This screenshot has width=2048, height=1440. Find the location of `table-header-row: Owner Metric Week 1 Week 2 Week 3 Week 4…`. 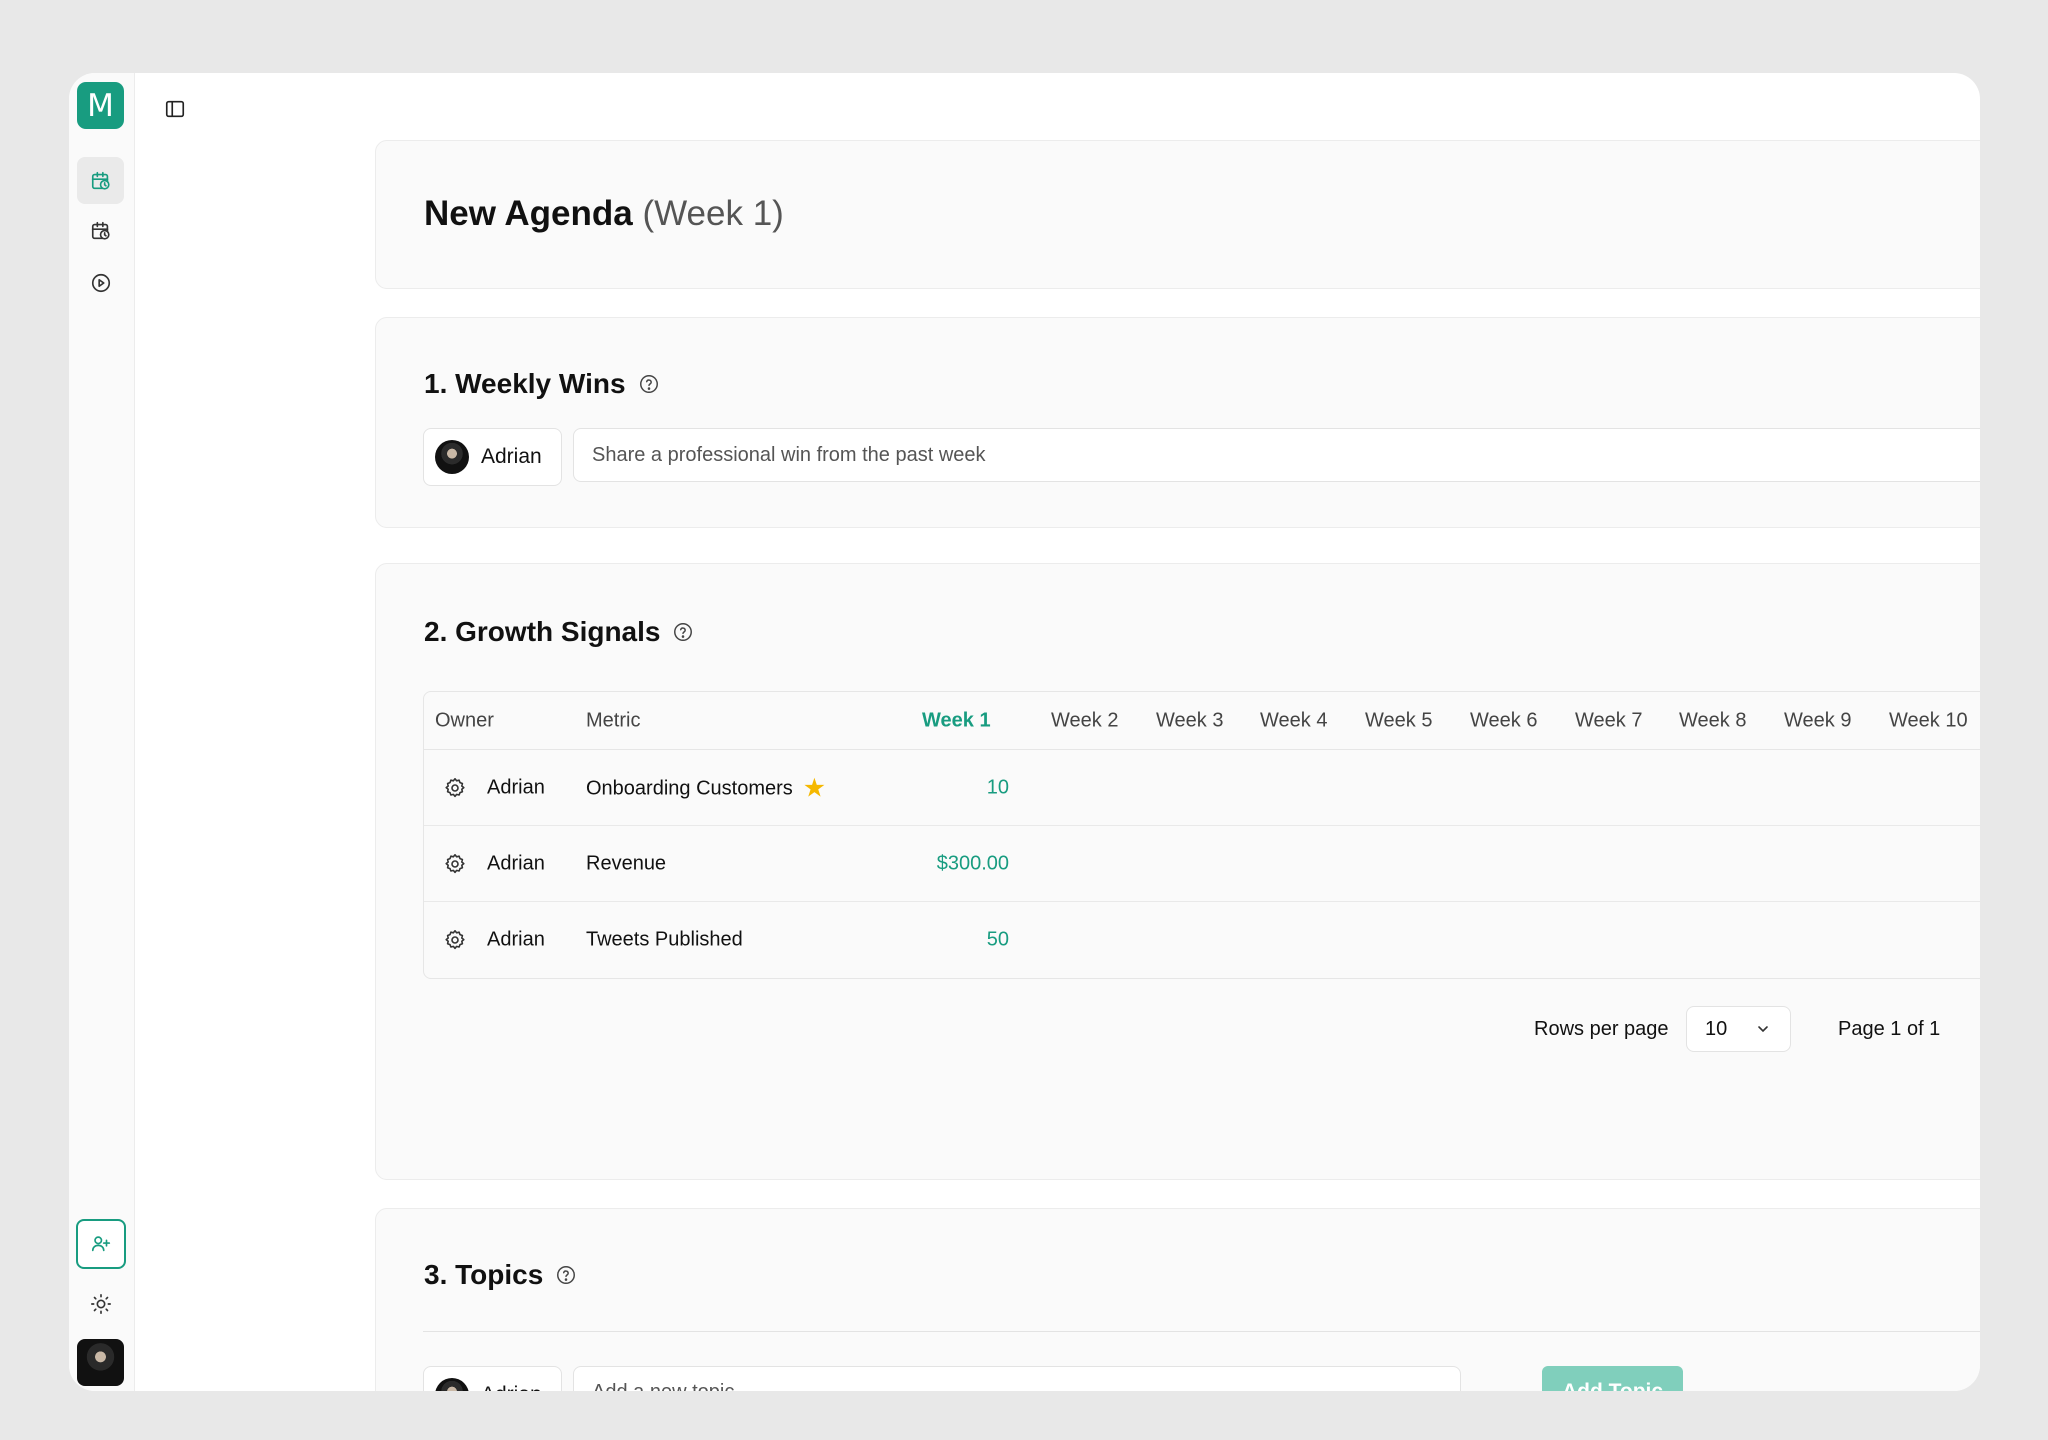

table-header-row: Owner Metric Week 1 Week 2 Week 3 Week 4… is located at coordinates (1202, 721).